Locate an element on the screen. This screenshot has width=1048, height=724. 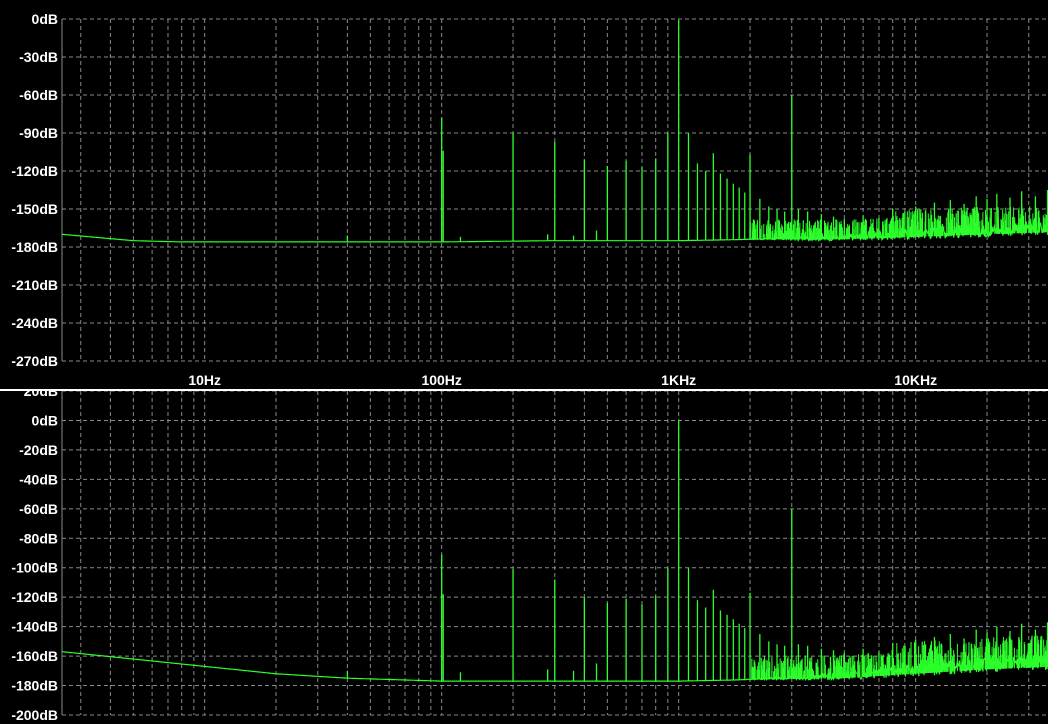
y-tick-label: -140dB is located at coordinates (34, 627).